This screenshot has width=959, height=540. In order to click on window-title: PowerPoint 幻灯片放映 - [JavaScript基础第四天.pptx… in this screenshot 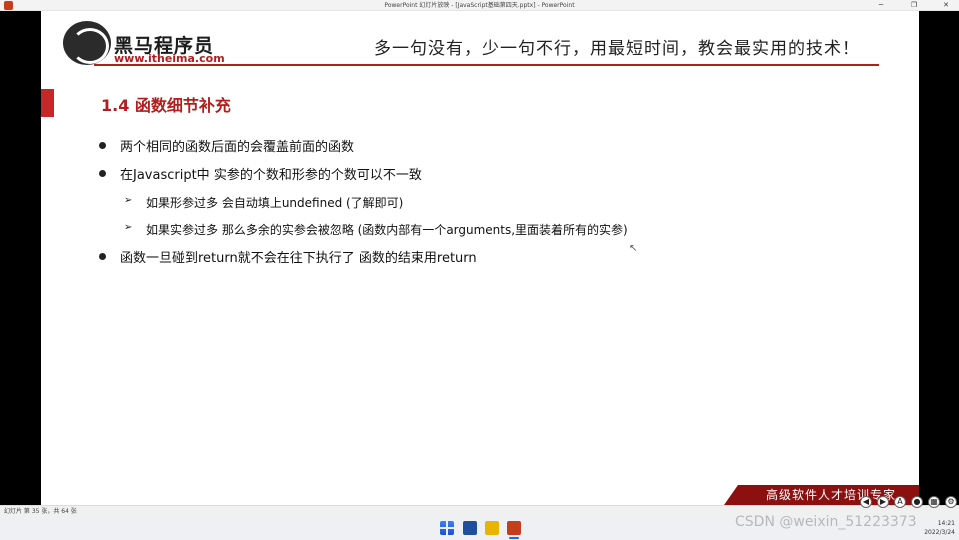, I will do `click(479, 5)`.